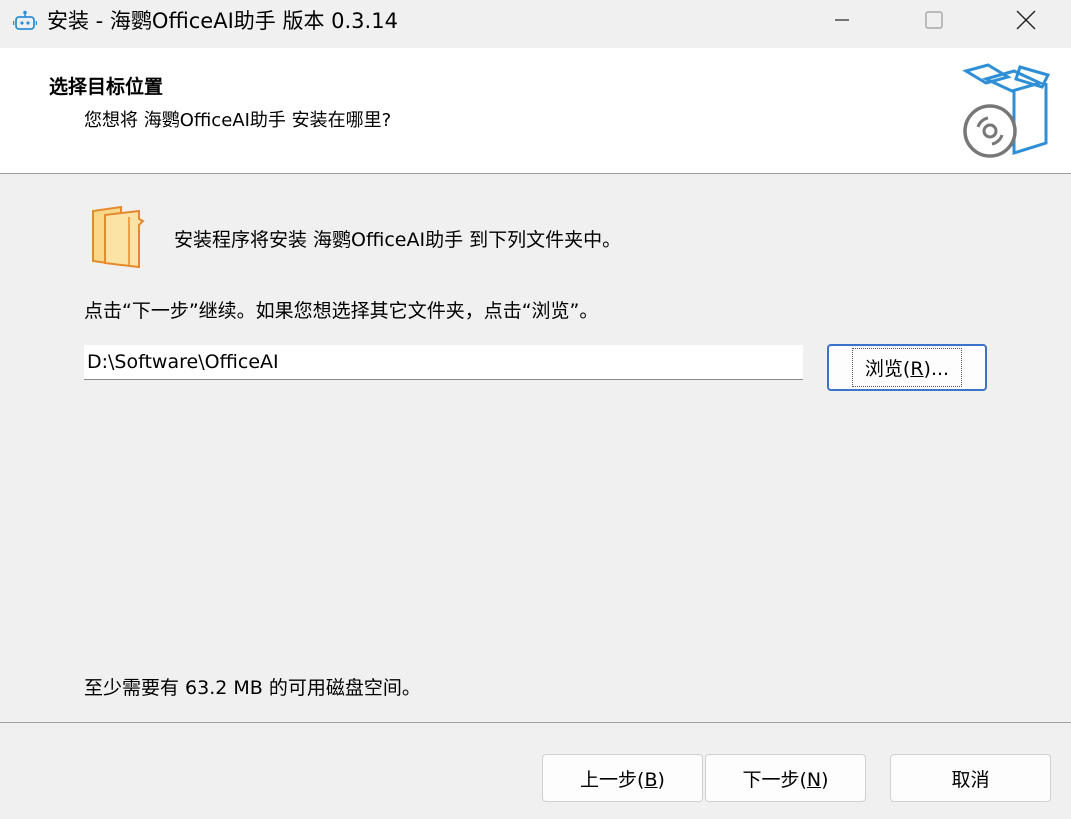 This screenshot has height=819, width=1071. I want to click on install-info-text: 安装程序将安装 海鹦OfficeAI助手 到下列文件夹中。, so click(398, 240).